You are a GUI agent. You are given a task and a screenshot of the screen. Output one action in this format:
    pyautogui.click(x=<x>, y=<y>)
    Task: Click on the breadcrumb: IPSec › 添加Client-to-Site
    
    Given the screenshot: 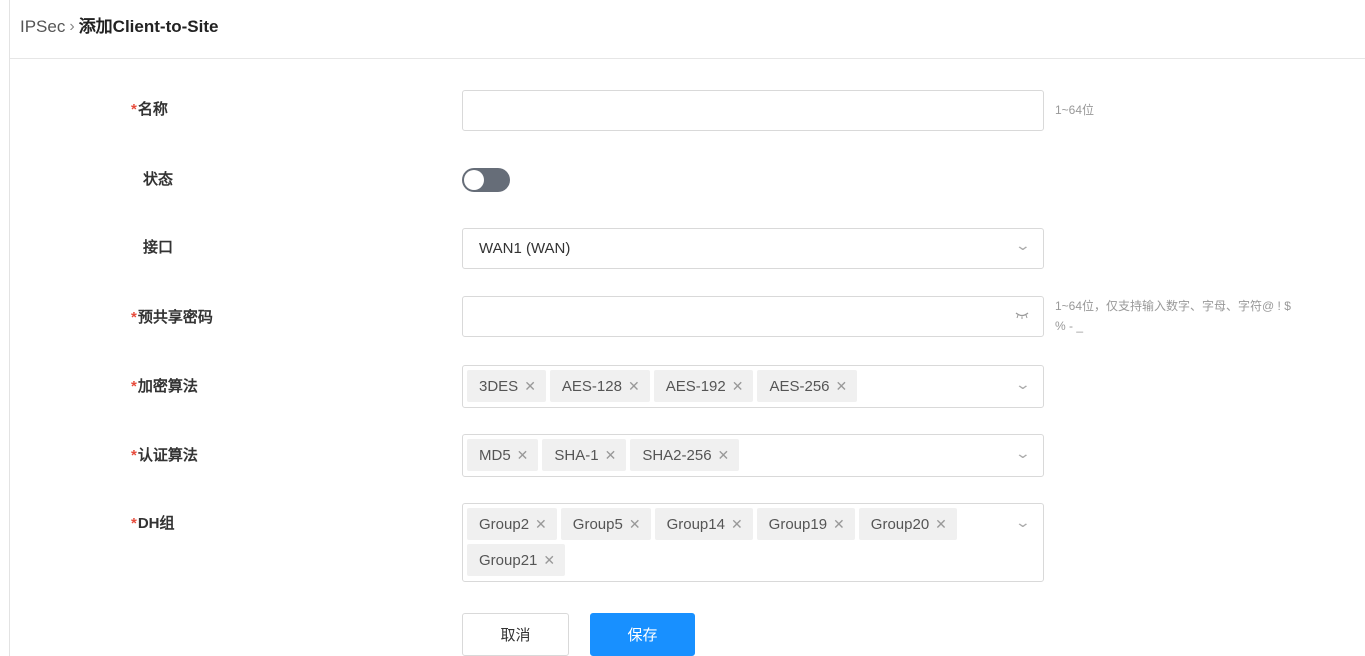 What is the action you would take?
    pyautogui.click(x=119, y=27)
    